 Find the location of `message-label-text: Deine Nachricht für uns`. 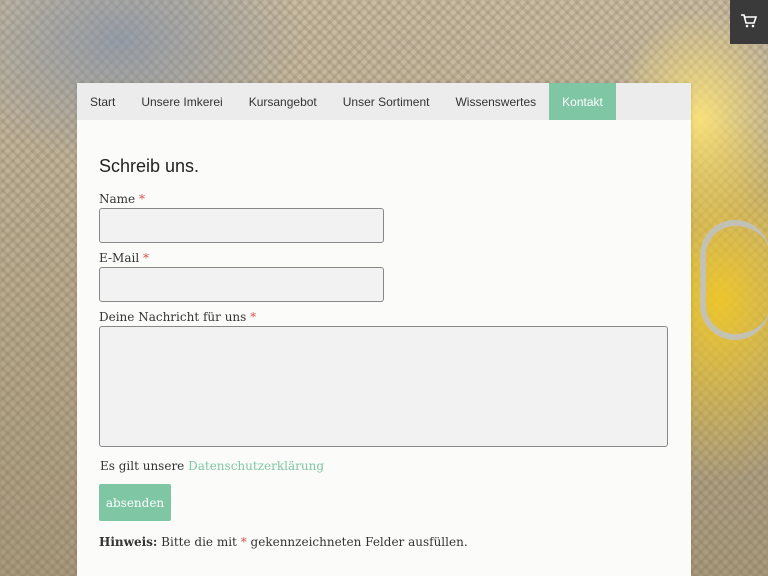

message-label-text: Deine Nachricht für uns is located at coordinates (173, 317).